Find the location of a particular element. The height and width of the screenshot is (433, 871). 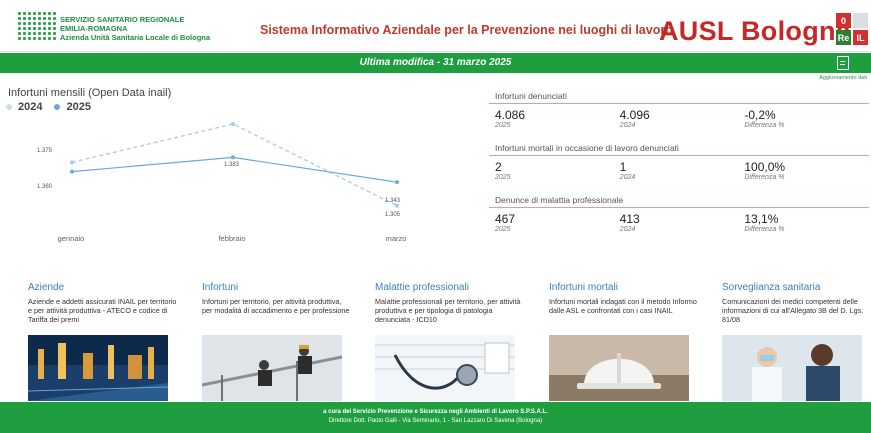

data-label: 1.383 is located at coordinates (232, 165).